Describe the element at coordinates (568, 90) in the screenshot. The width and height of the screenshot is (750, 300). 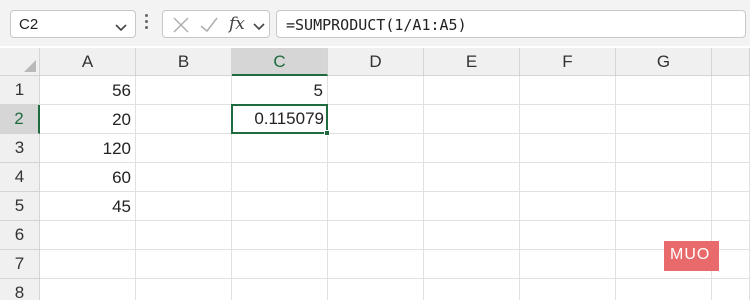
I see `cell-f1` at that location.